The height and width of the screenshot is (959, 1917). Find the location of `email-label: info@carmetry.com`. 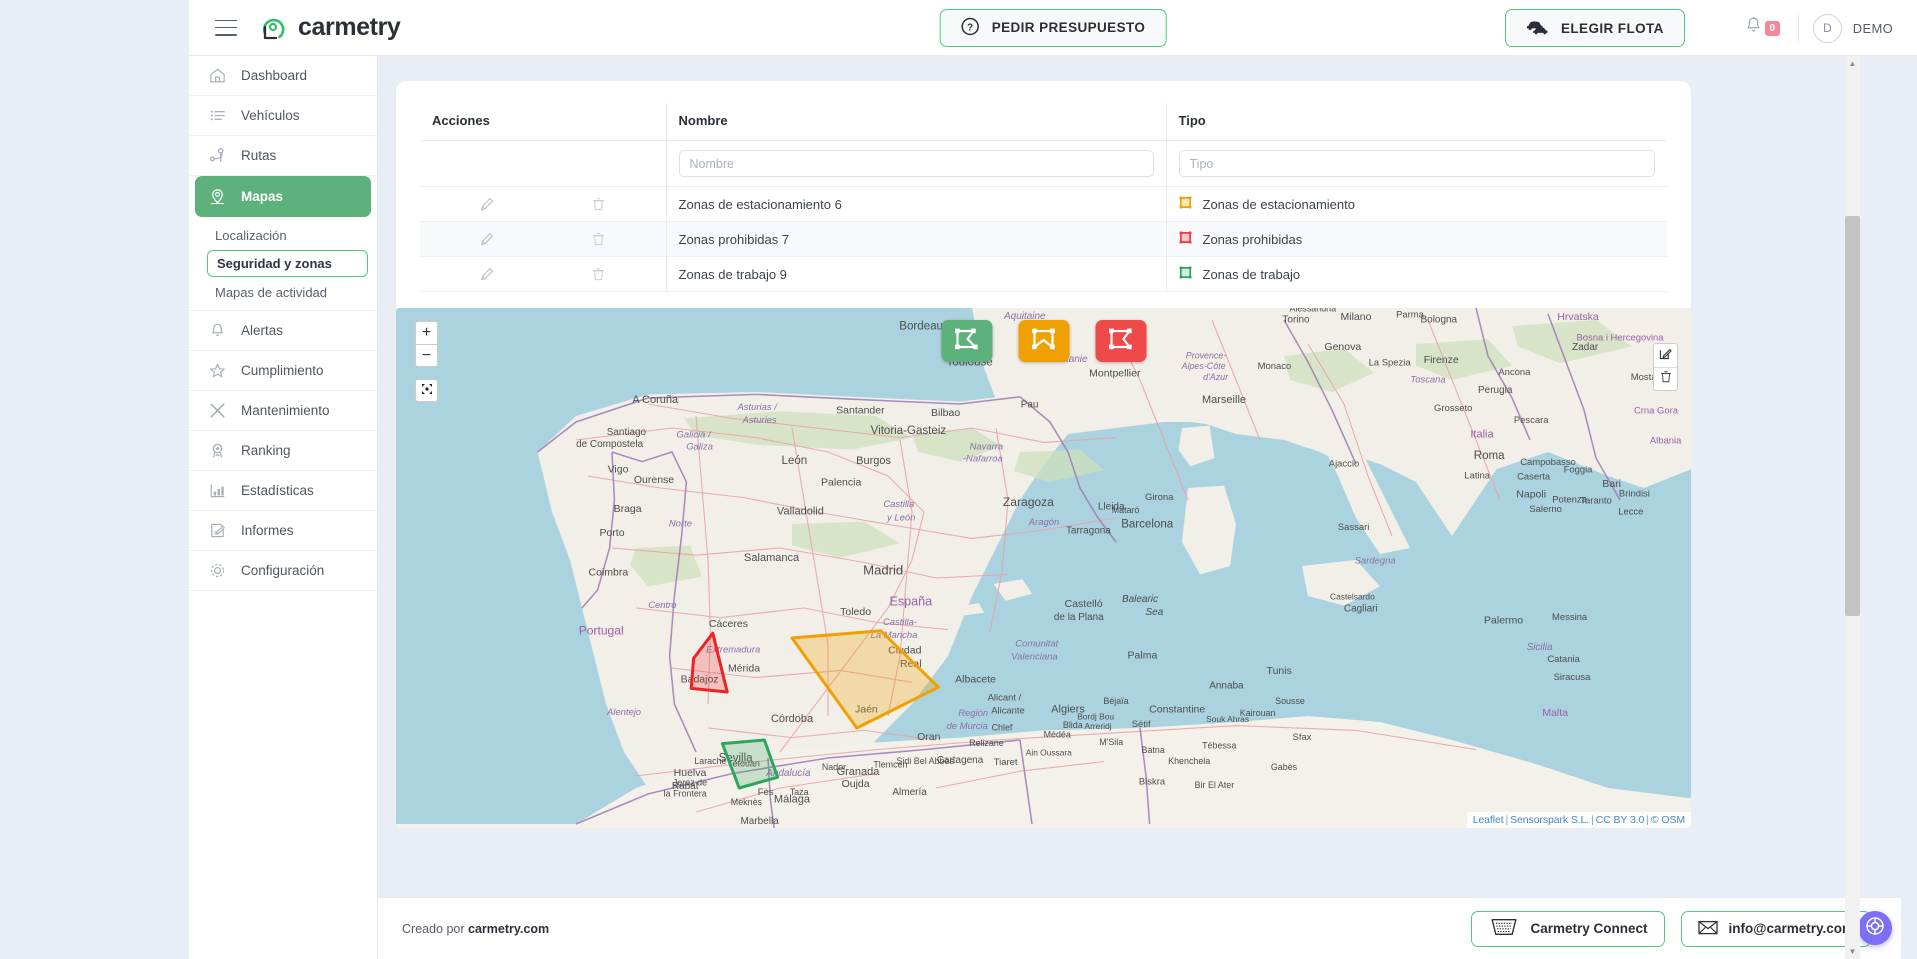

email-label: info@carmetry.com is located at coordinates (1791, 928).